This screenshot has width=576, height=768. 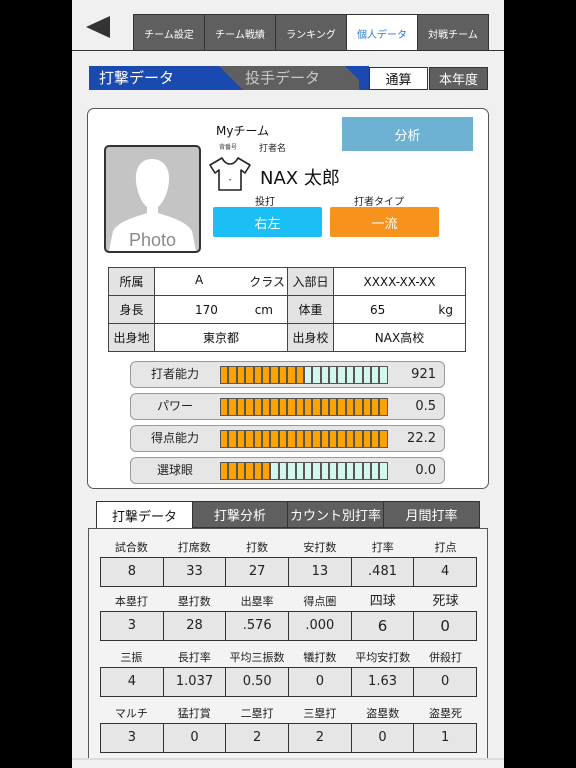 I want to click on stat-value: 8, so click(x=132, y=572).